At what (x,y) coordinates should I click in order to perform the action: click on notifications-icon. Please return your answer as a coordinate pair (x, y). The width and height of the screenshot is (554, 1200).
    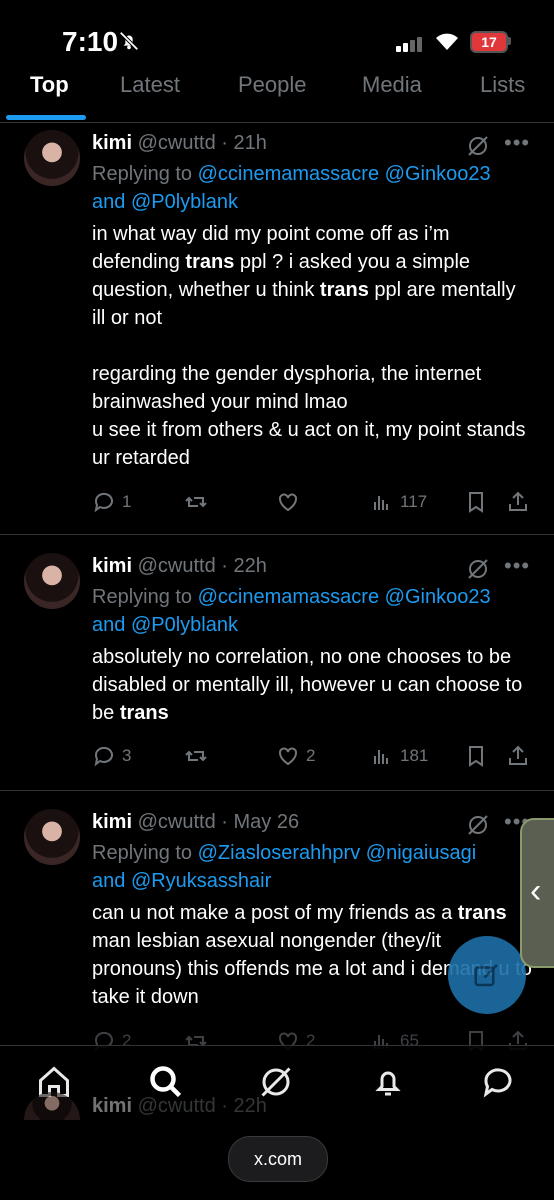
    Looking at the image, I should click on (388, 1082).